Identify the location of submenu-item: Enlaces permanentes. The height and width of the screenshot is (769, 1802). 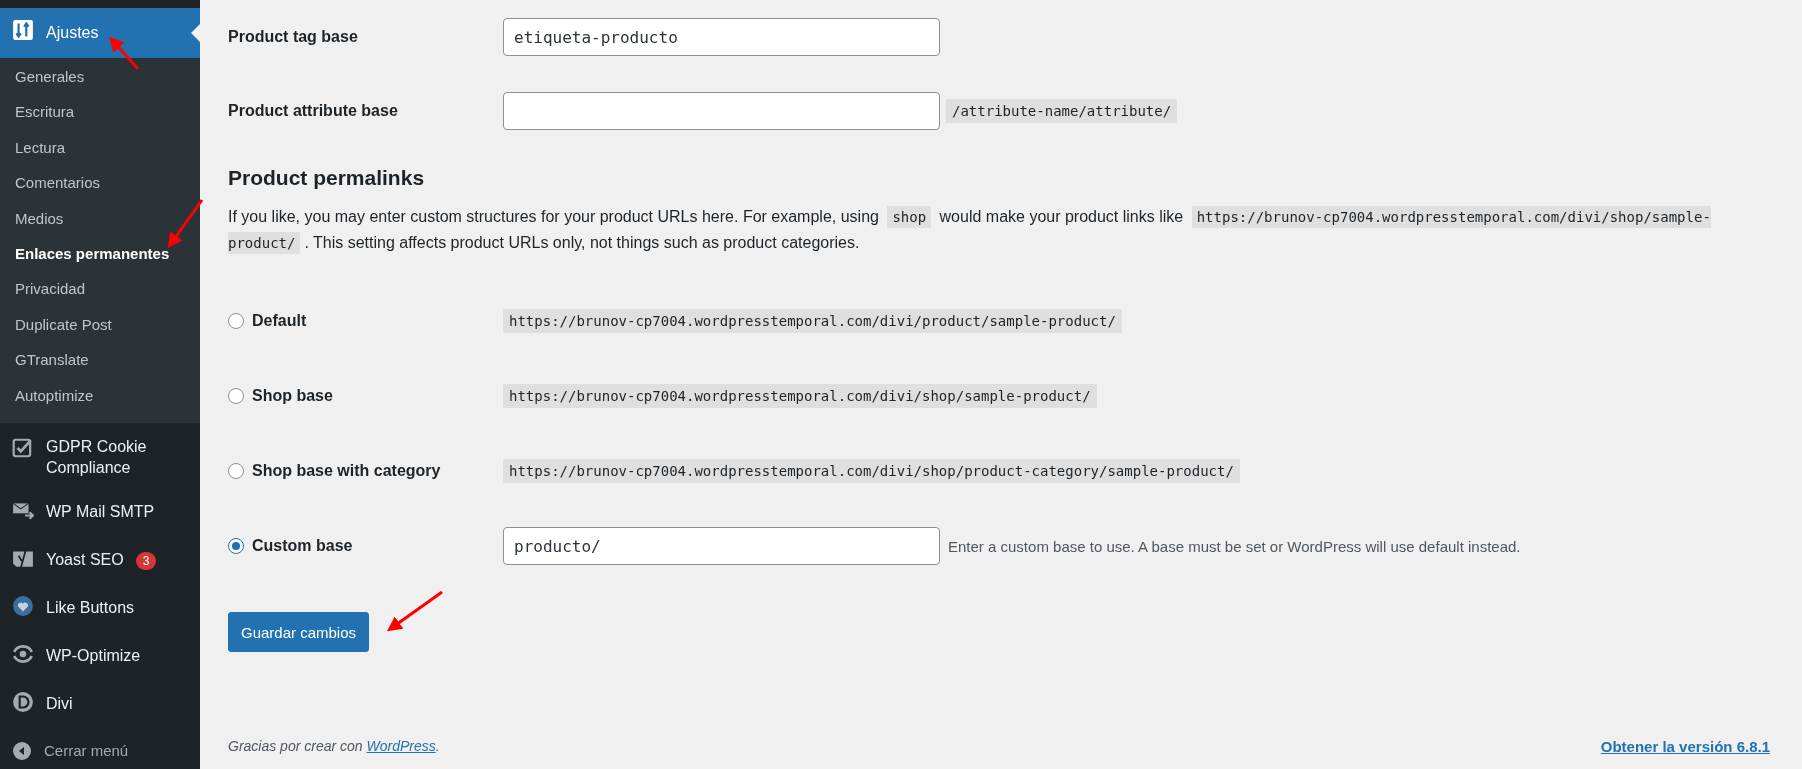
(100, 253).